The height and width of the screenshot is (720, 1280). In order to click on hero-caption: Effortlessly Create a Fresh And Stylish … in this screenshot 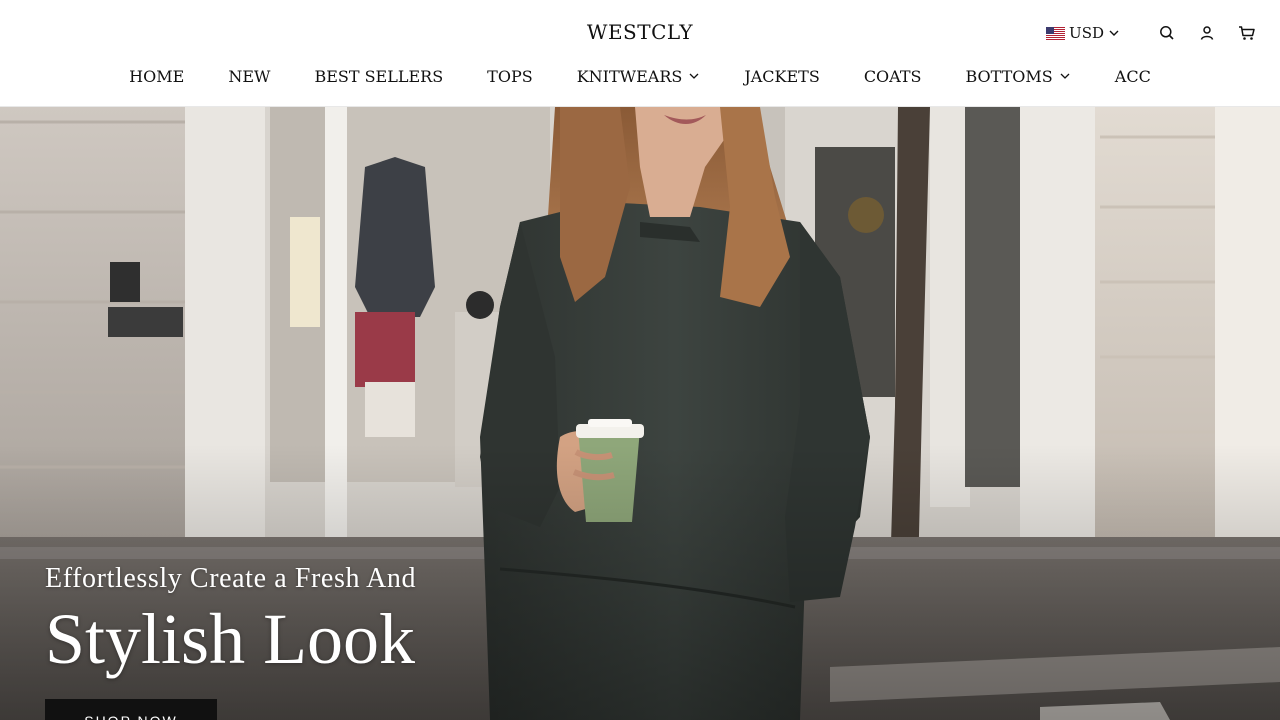, I will do `click(230, 619)`.